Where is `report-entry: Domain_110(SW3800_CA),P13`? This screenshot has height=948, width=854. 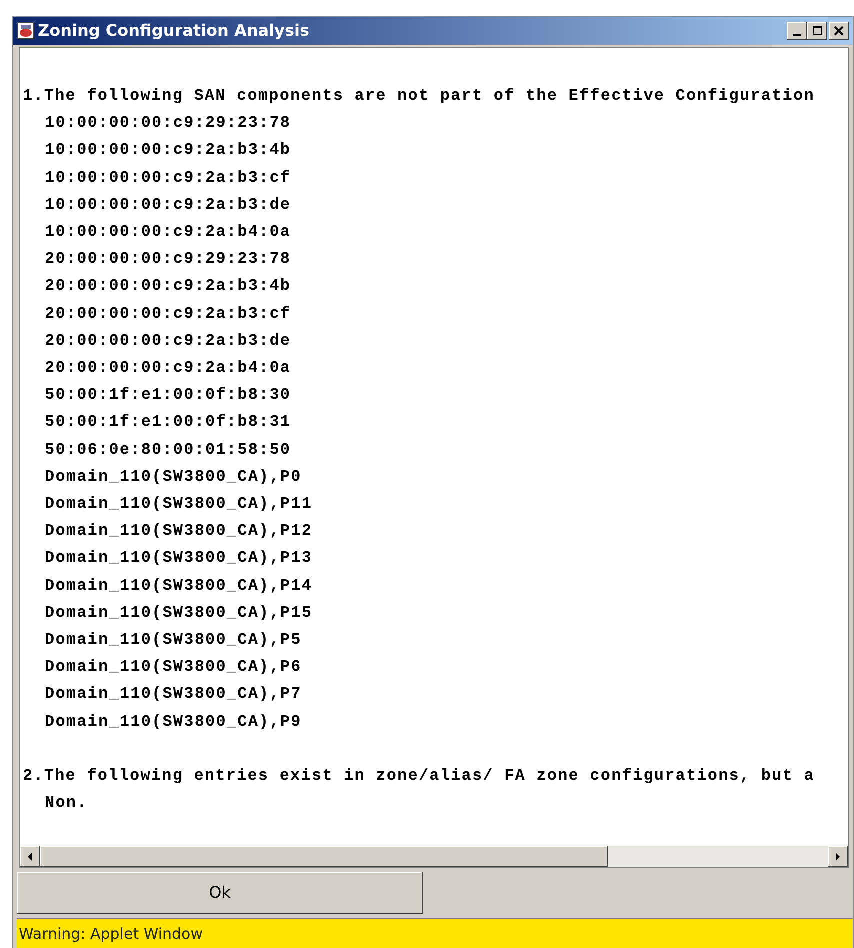 report-entry: Domain_110(SW3800_CA),P13 is located at coordinates (179, 559).